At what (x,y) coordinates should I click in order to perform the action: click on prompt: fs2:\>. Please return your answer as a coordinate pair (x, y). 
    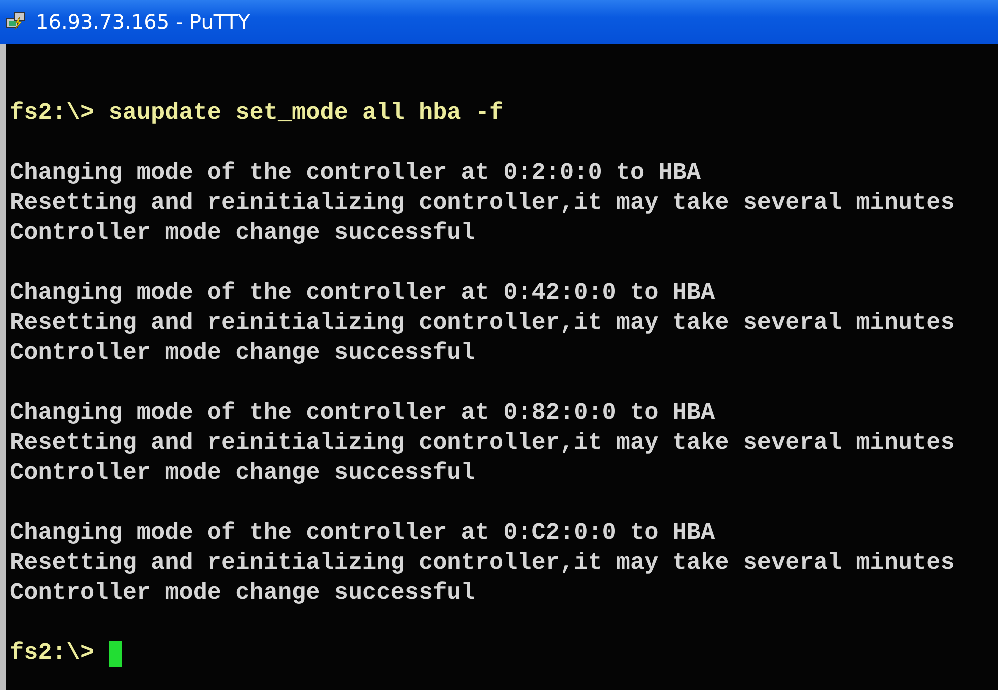
    Looking at the image, I should click on (52, 654).